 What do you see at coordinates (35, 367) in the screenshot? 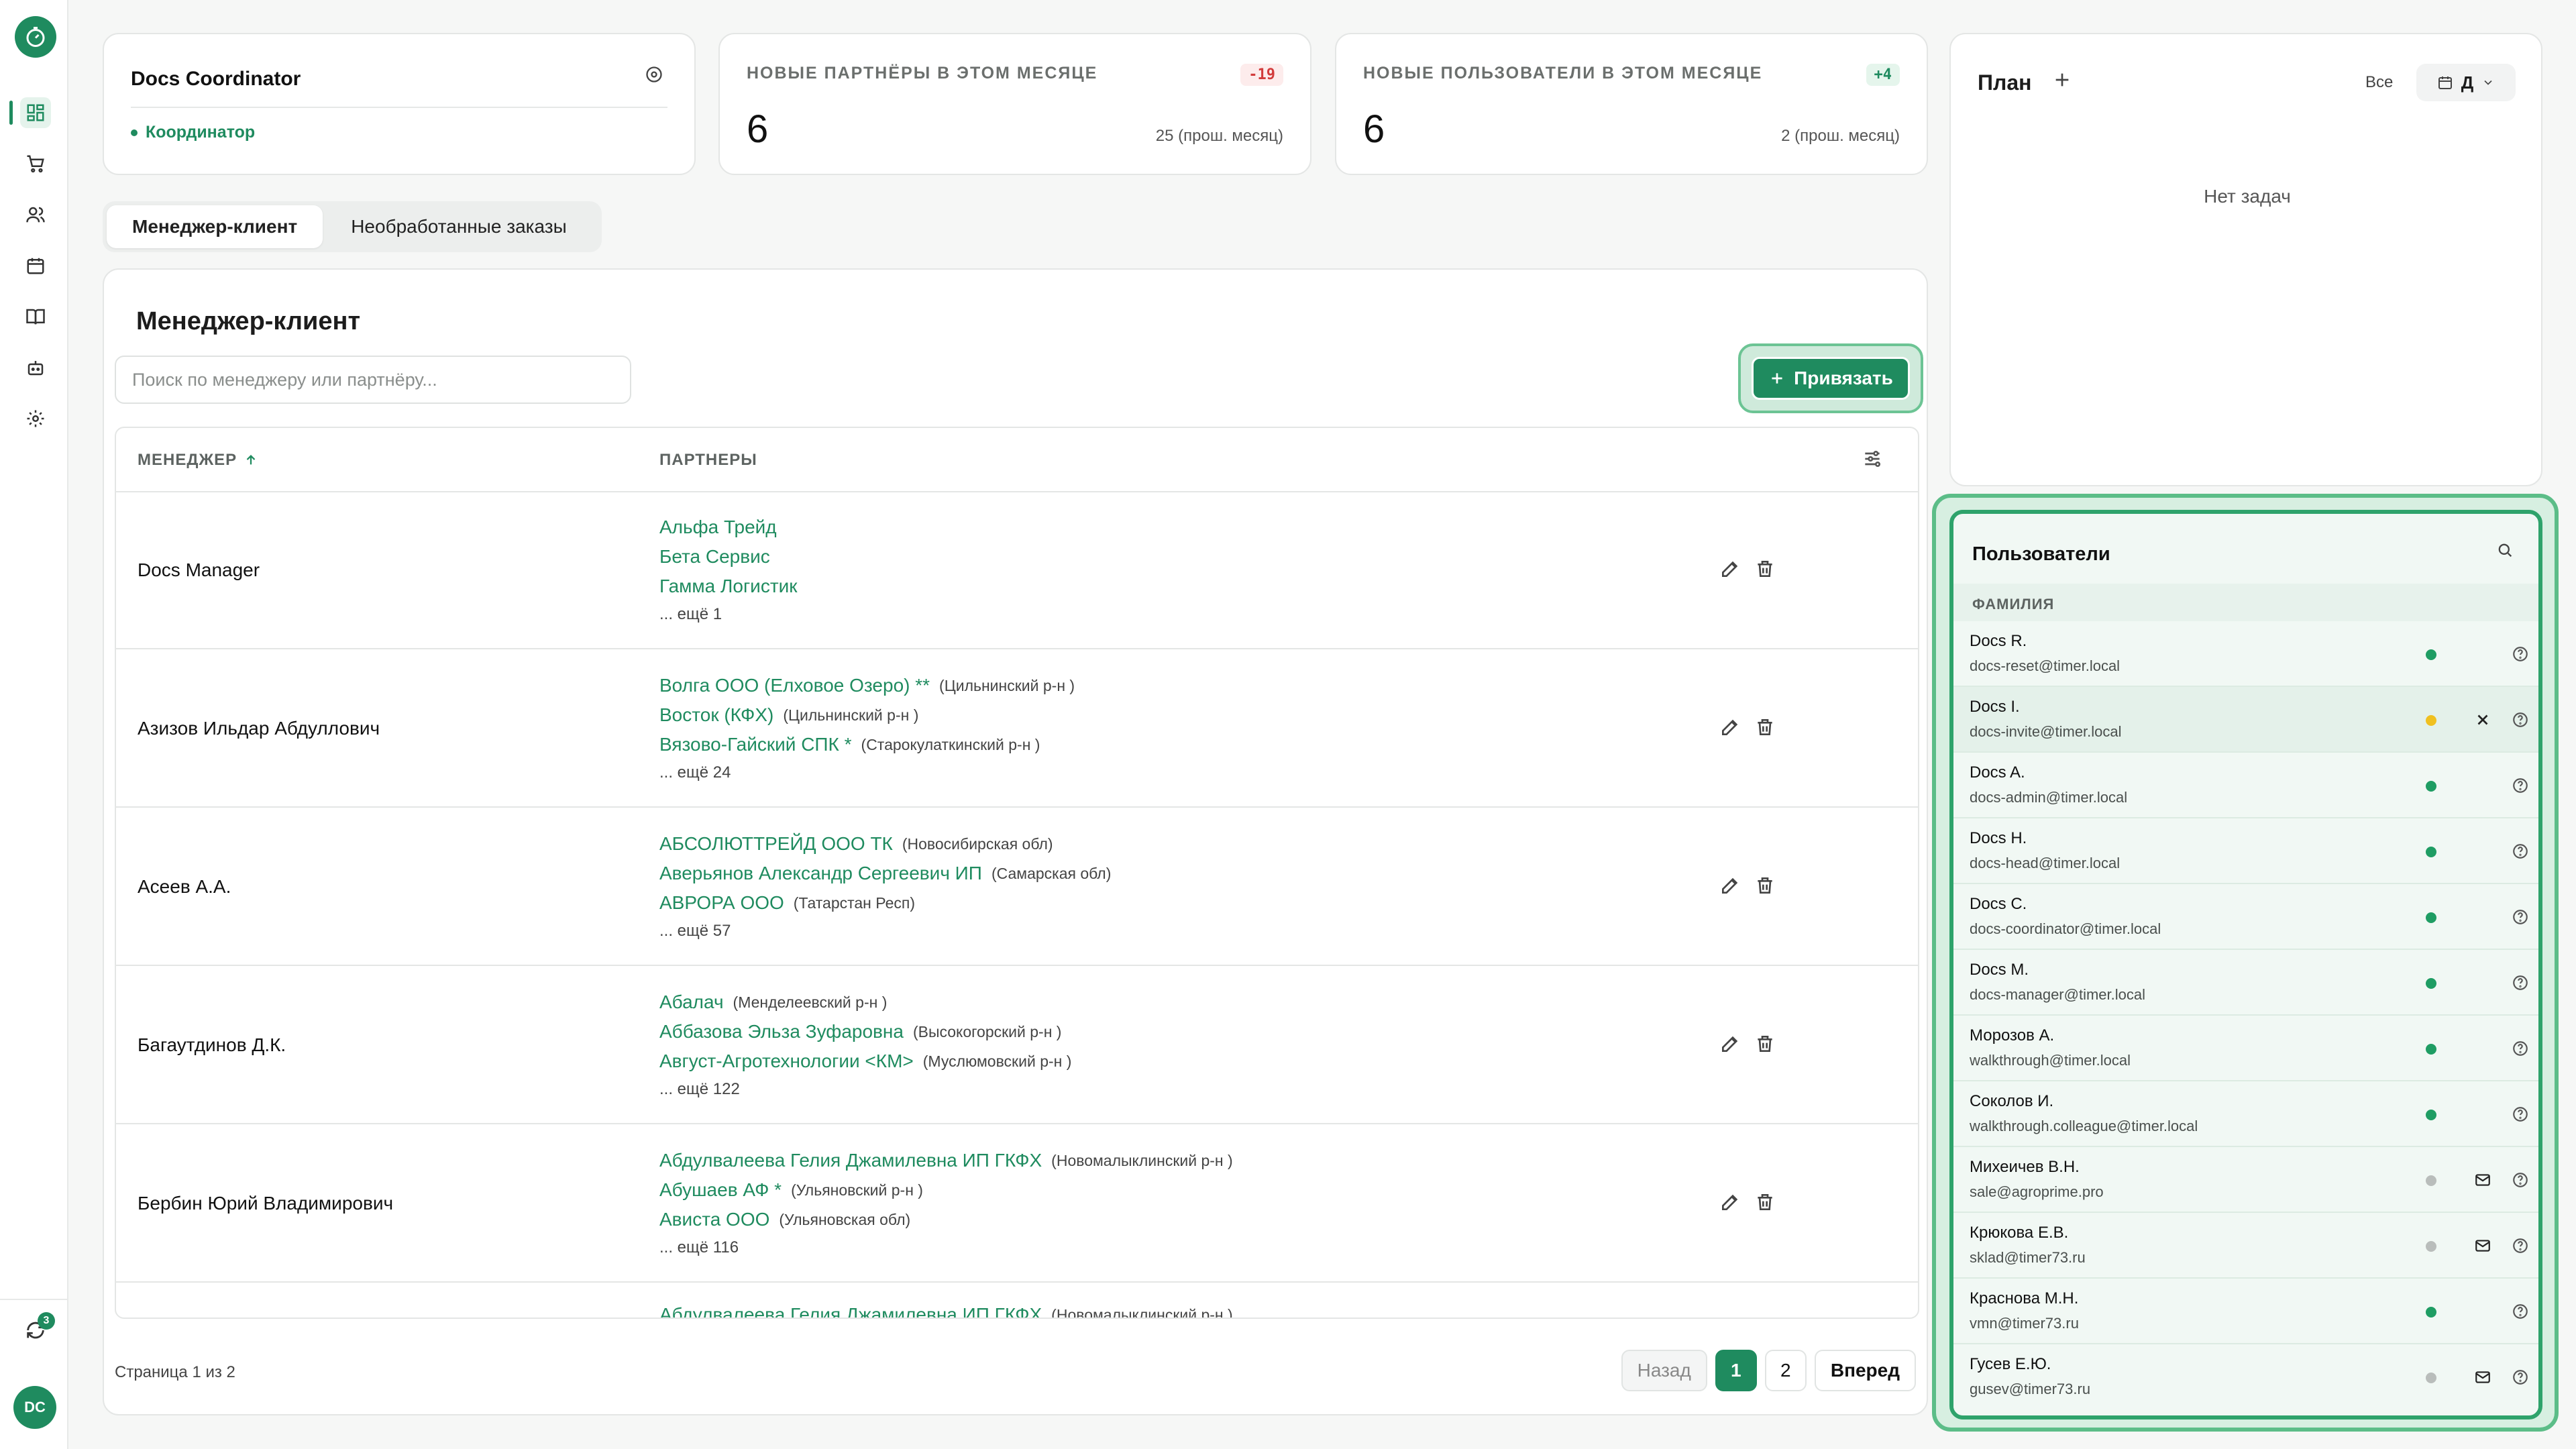
I see `nav-bot` at bounding box center [35, 367].